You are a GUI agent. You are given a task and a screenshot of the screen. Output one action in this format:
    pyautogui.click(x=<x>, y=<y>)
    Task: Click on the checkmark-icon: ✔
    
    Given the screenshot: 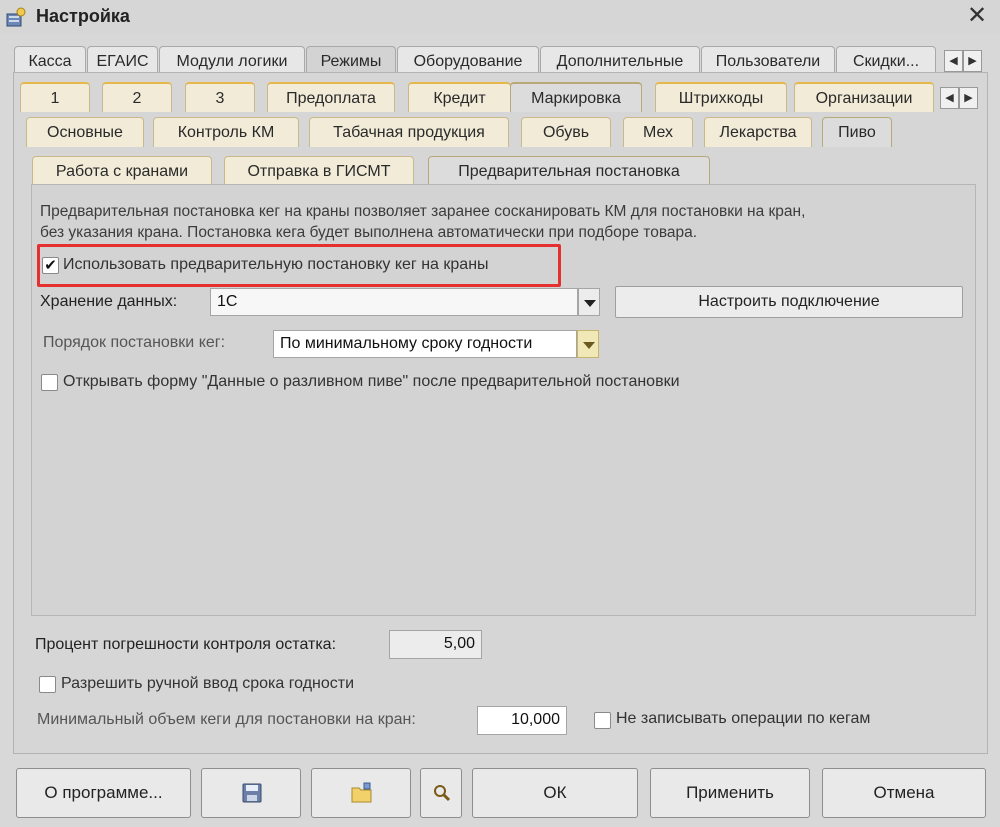 What is the action you would take?
    pyautogui.click(x=50, y=265)
    